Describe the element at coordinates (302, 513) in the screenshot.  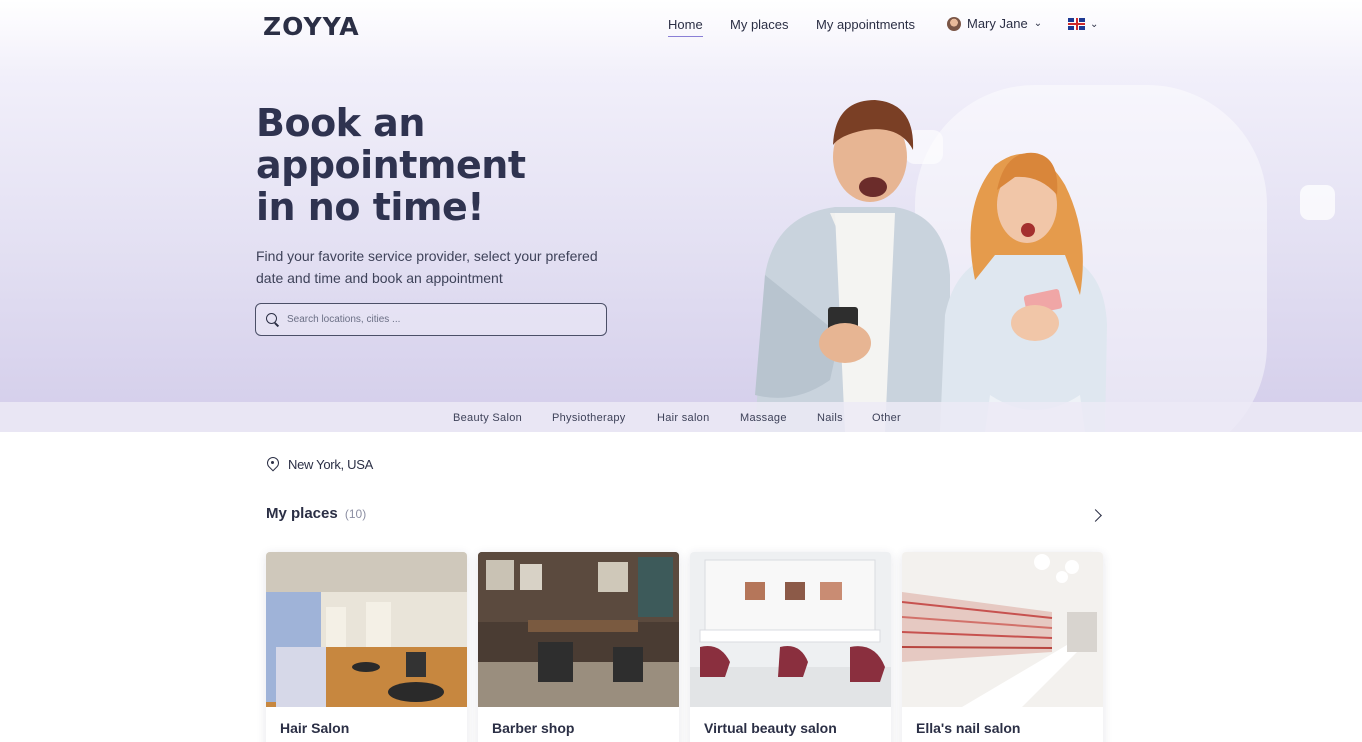
I see `section-title-text: My places` at that location.